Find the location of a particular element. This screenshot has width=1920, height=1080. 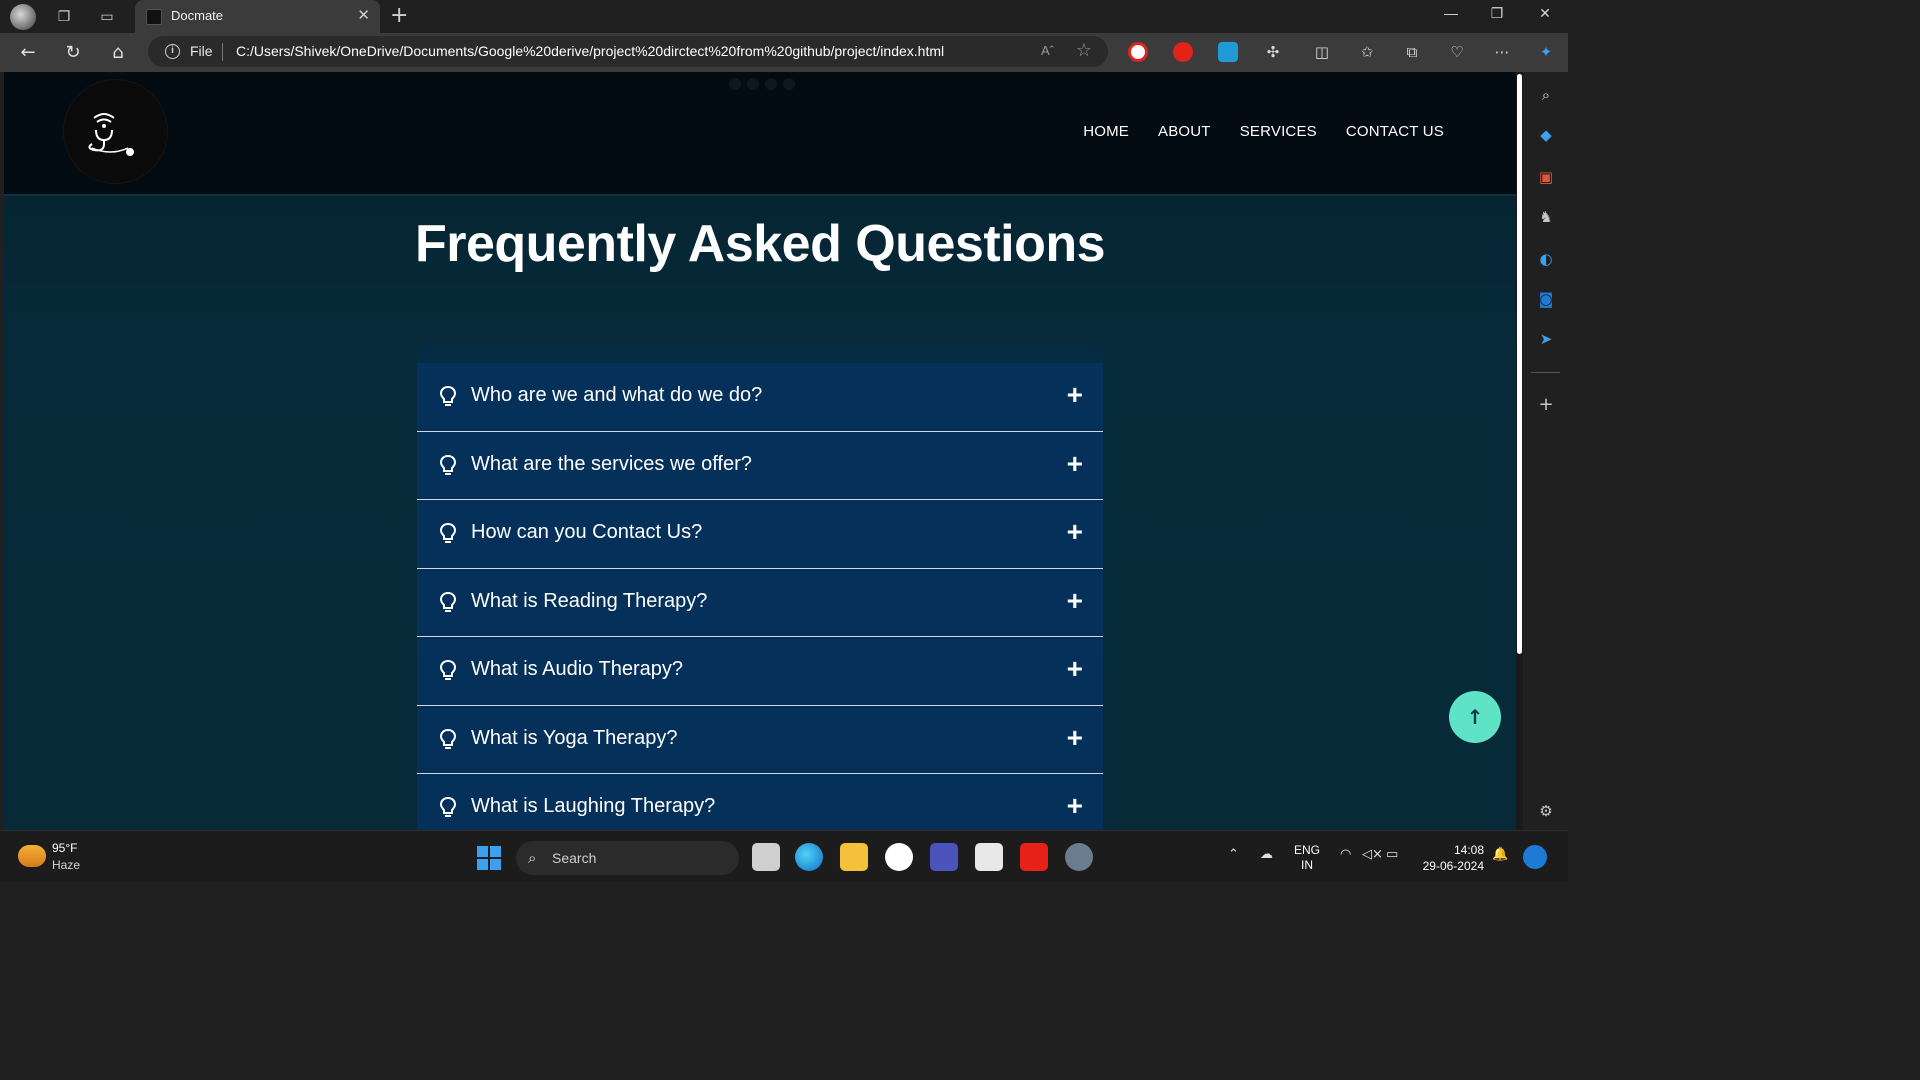

copilot-taskbar-icon is located at coordinates (1535, 857).